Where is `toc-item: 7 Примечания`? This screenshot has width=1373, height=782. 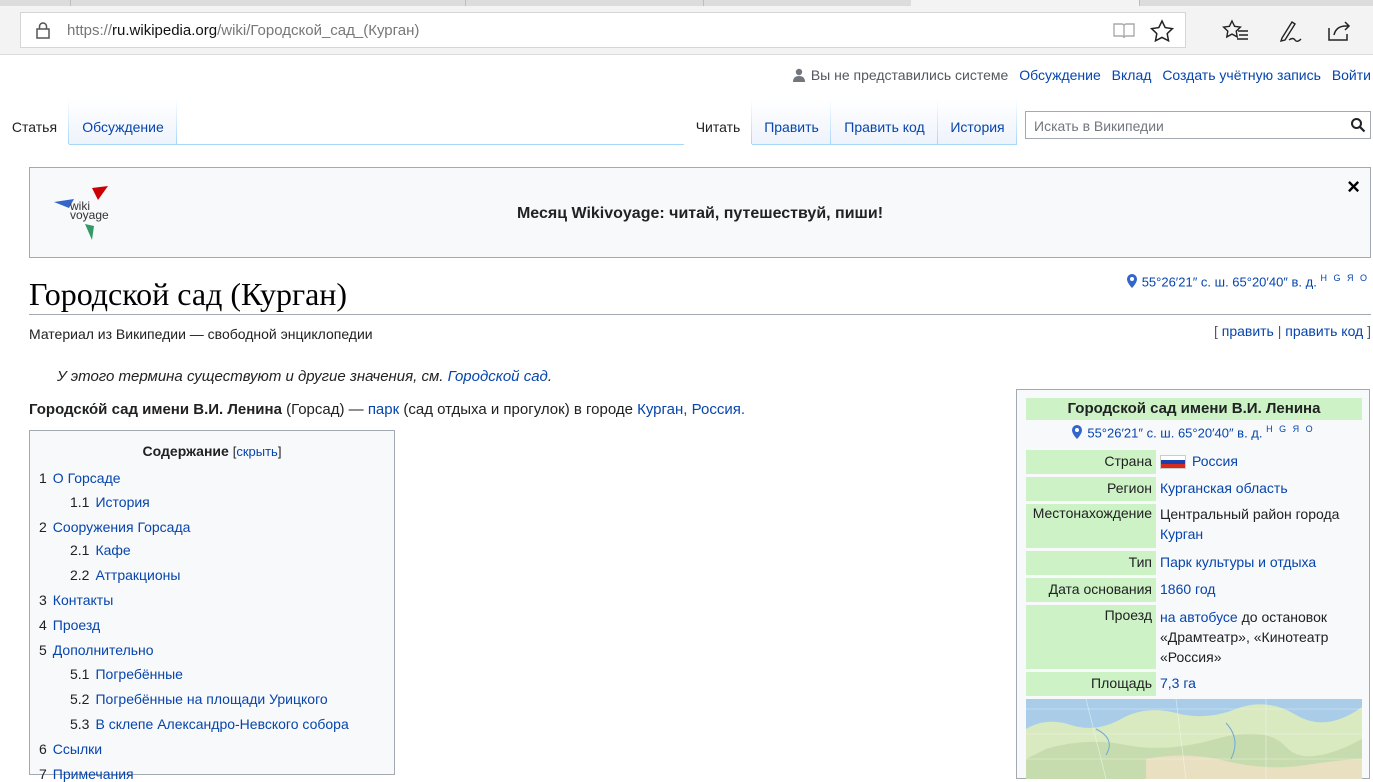
toc-item: 7 Примечания is located at coordinates (86, 774).